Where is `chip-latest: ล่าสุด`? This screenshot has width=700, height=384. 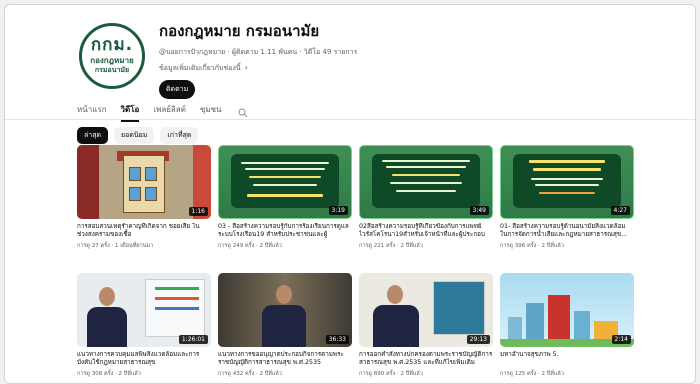
chip-latest: ล่าสุด is located at coordinates (93, 135).